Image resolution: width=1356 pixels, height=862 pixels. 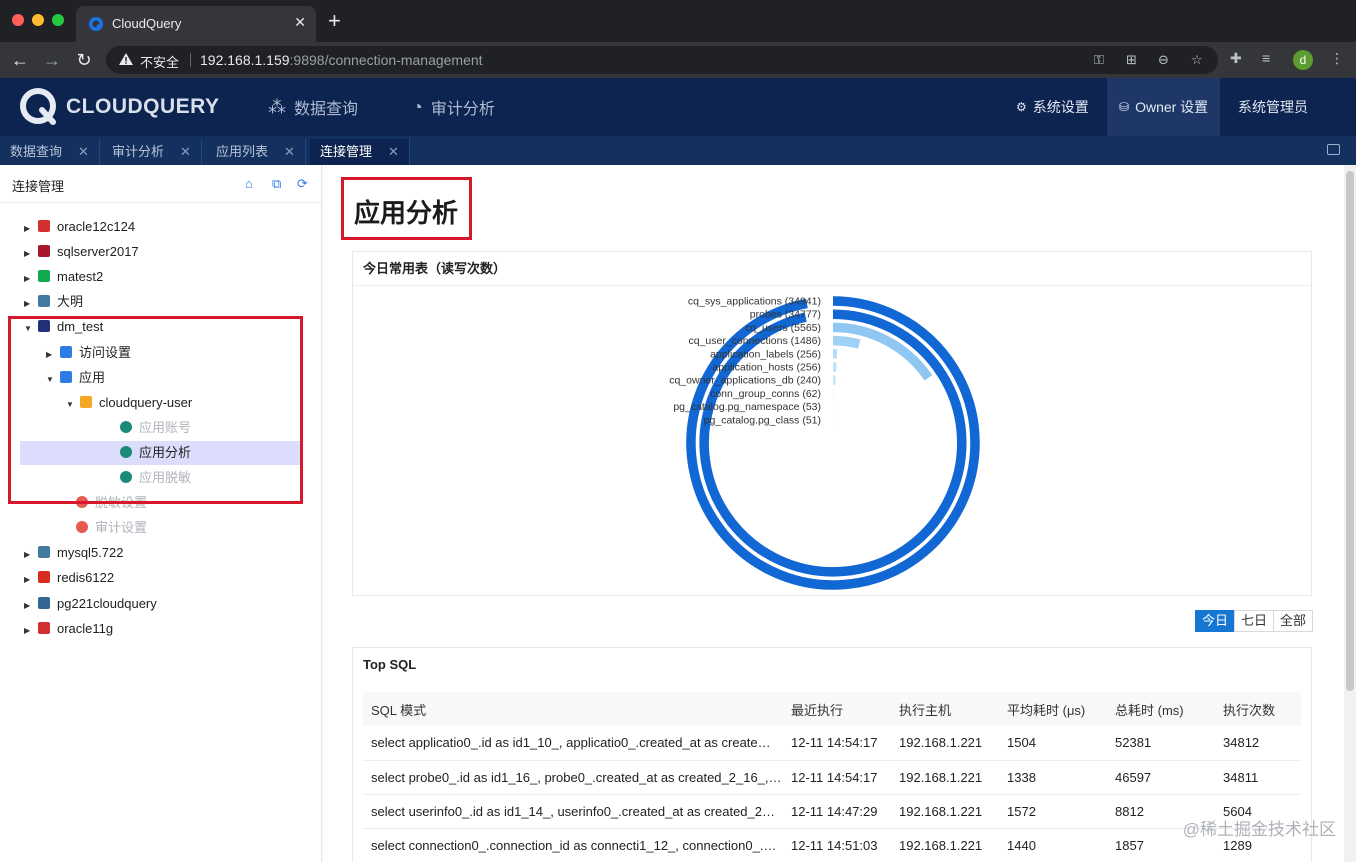 I want to click on tab-audit-analysis: 审计分析 ✕, so click(x=152, y=152).